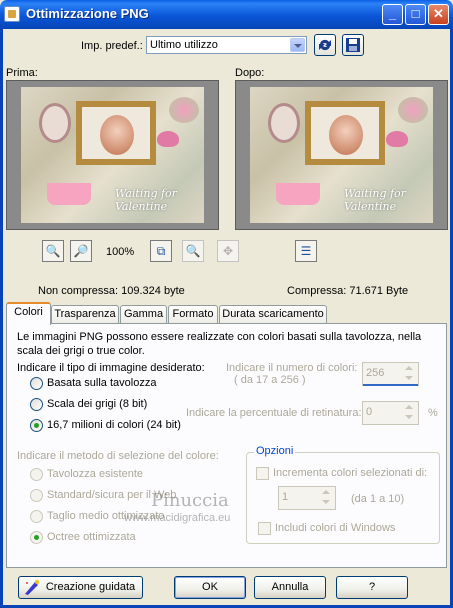  What do you see at coordinates (210, 587) in the screenshot?
I see `ok-button: OK` at bounding box center [210, 587].